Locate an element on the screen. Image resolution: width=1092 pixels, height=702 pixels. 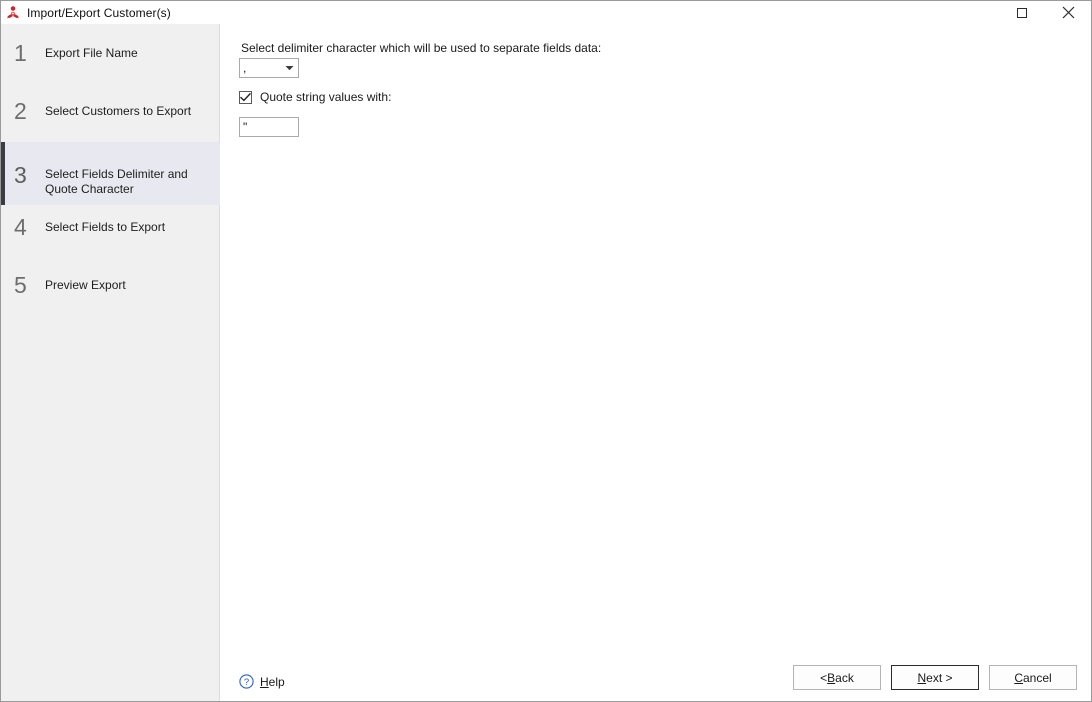
next-suffix: ext > is located at coordinates (939, 677).